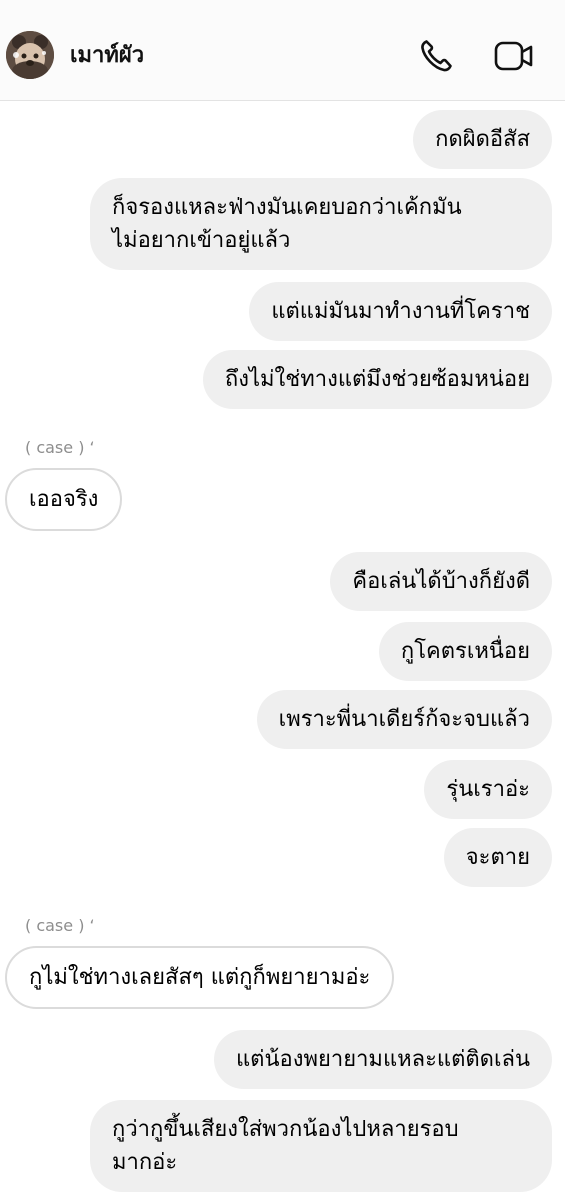 This screenshot has height=1200, width=565. I want to click on message-row: กูโคตรเหนื่อย, so click(465, 651).